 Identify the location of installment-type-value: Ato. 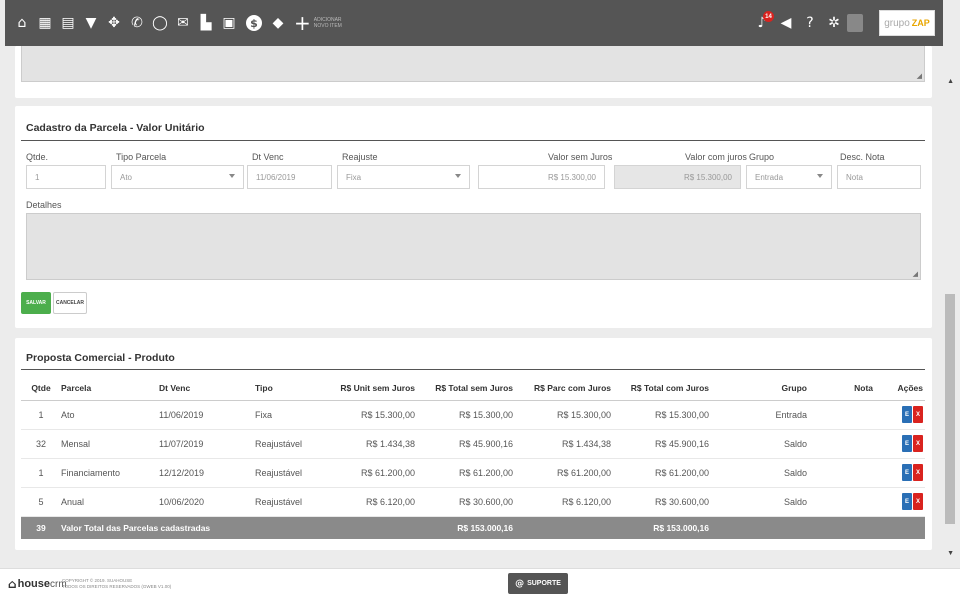
(126, 177).